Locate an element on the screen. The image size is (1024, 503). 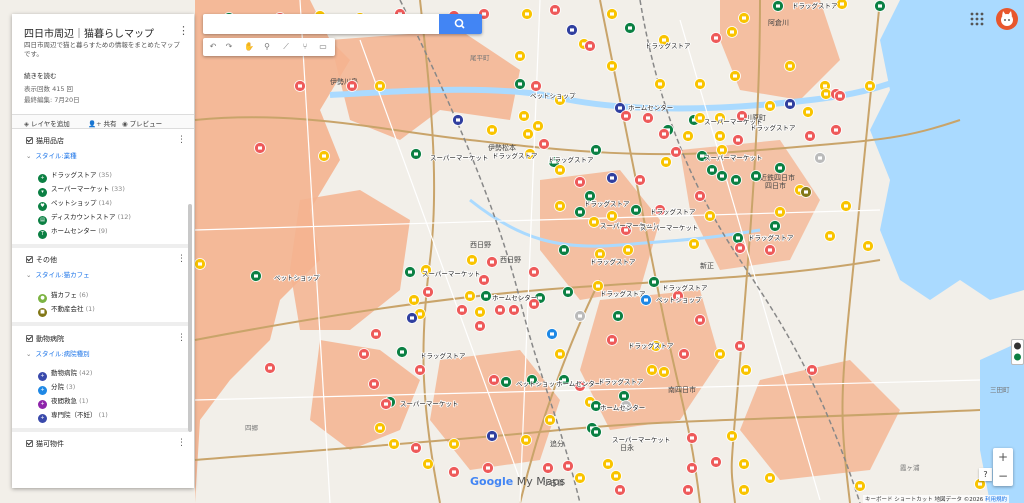
panel-scrollbar is located at coordinates (190, 318).